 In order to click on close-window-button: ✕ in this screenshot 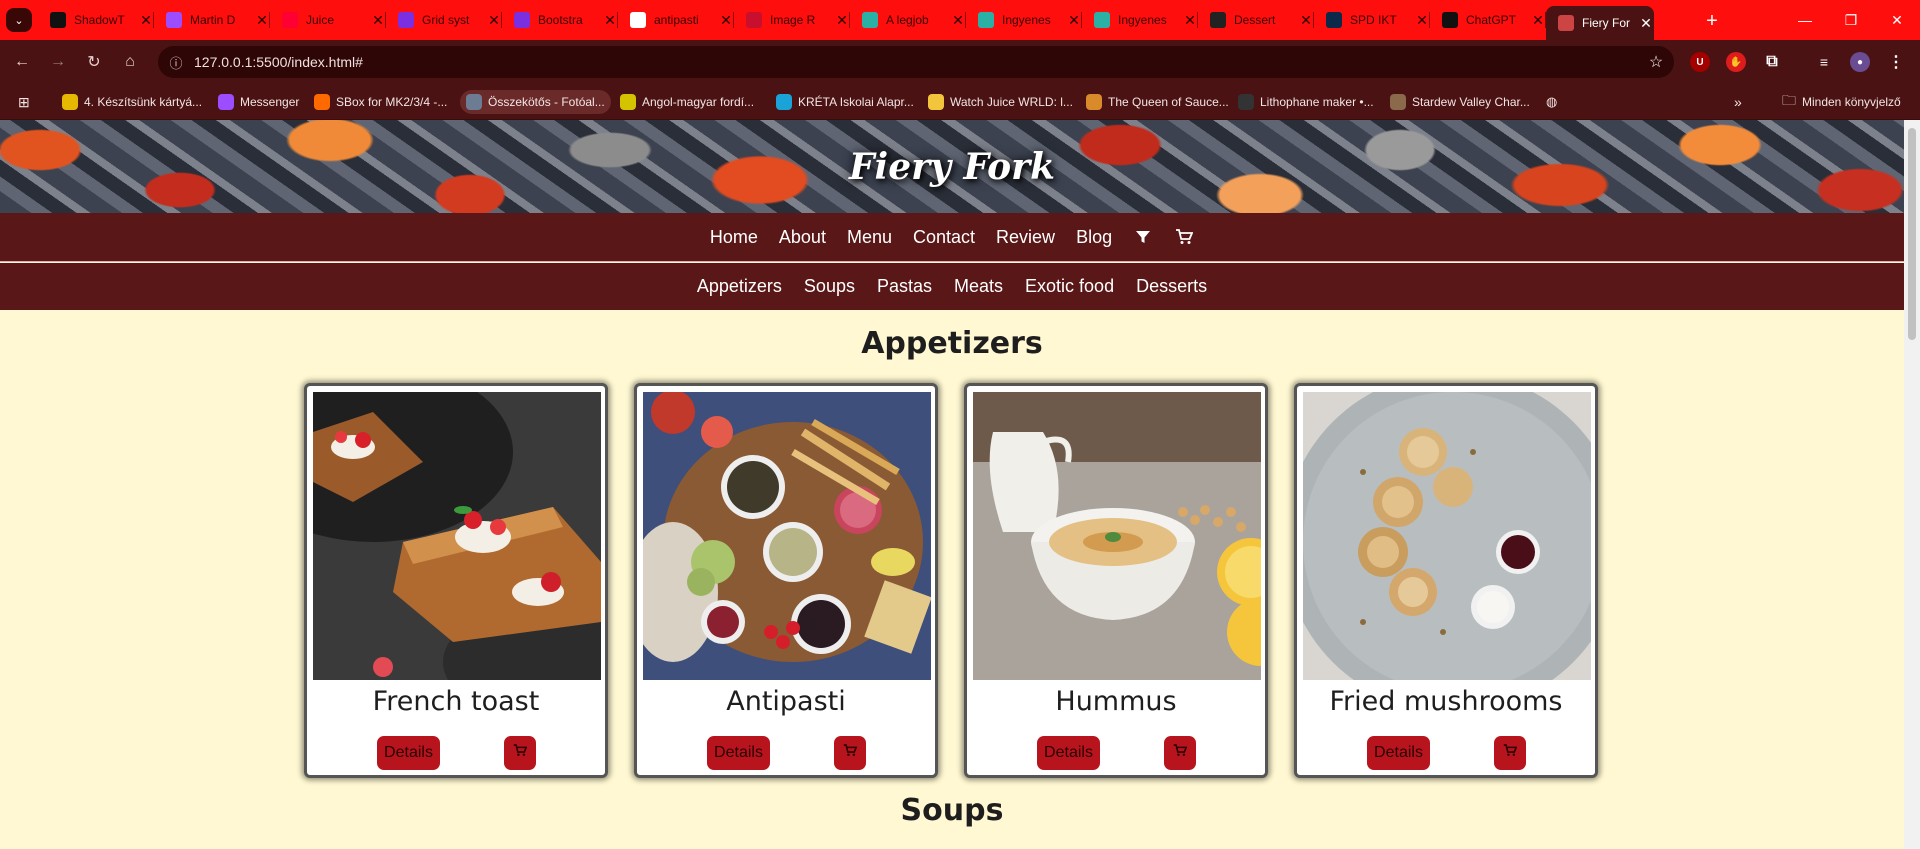, I will do `click(1897, 20)`.